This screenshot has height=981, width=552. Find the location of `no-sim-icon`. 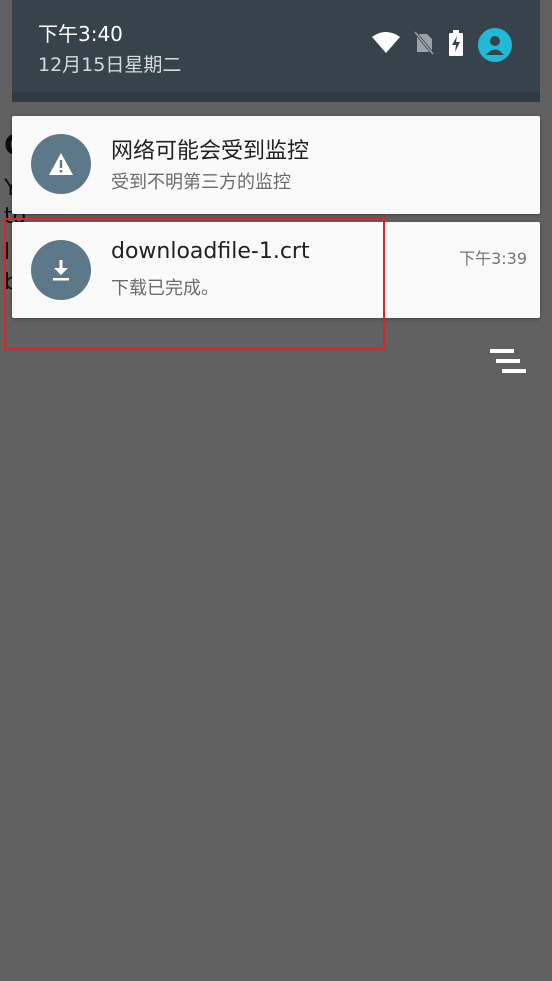

no-sim-icon is located at coordinates (424, 45).